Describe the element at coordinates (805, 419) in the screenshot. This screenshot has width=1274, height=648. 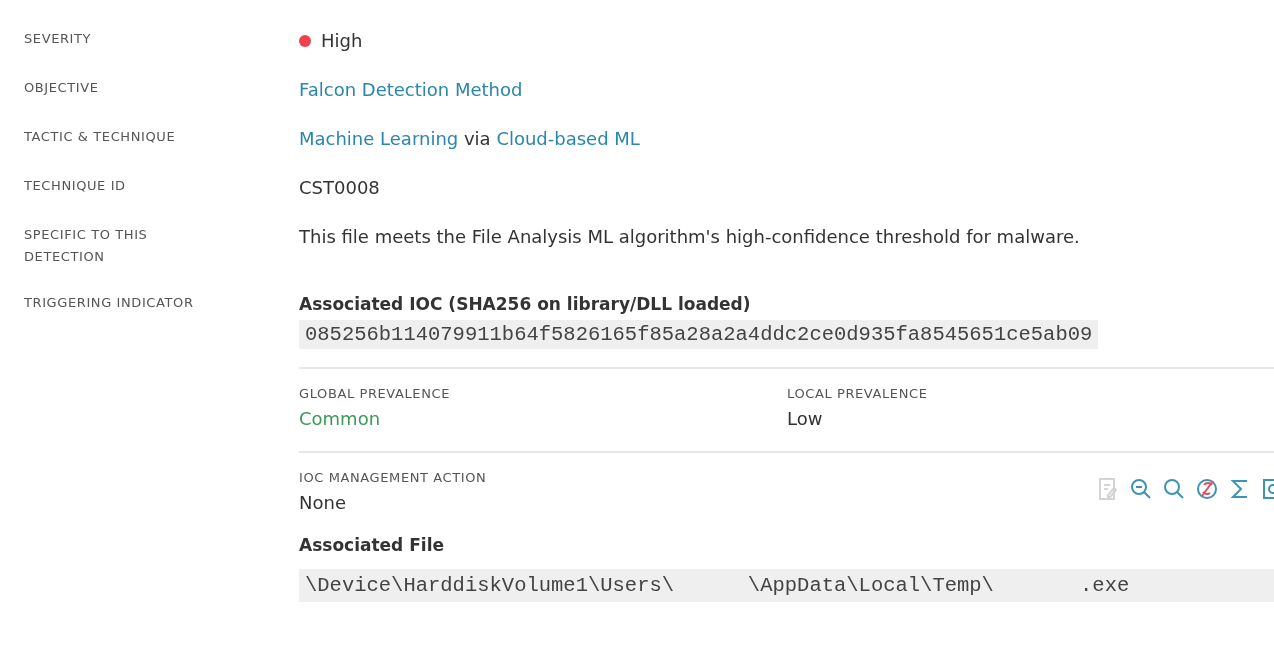
I see `prevalence-value: Low` at that location.